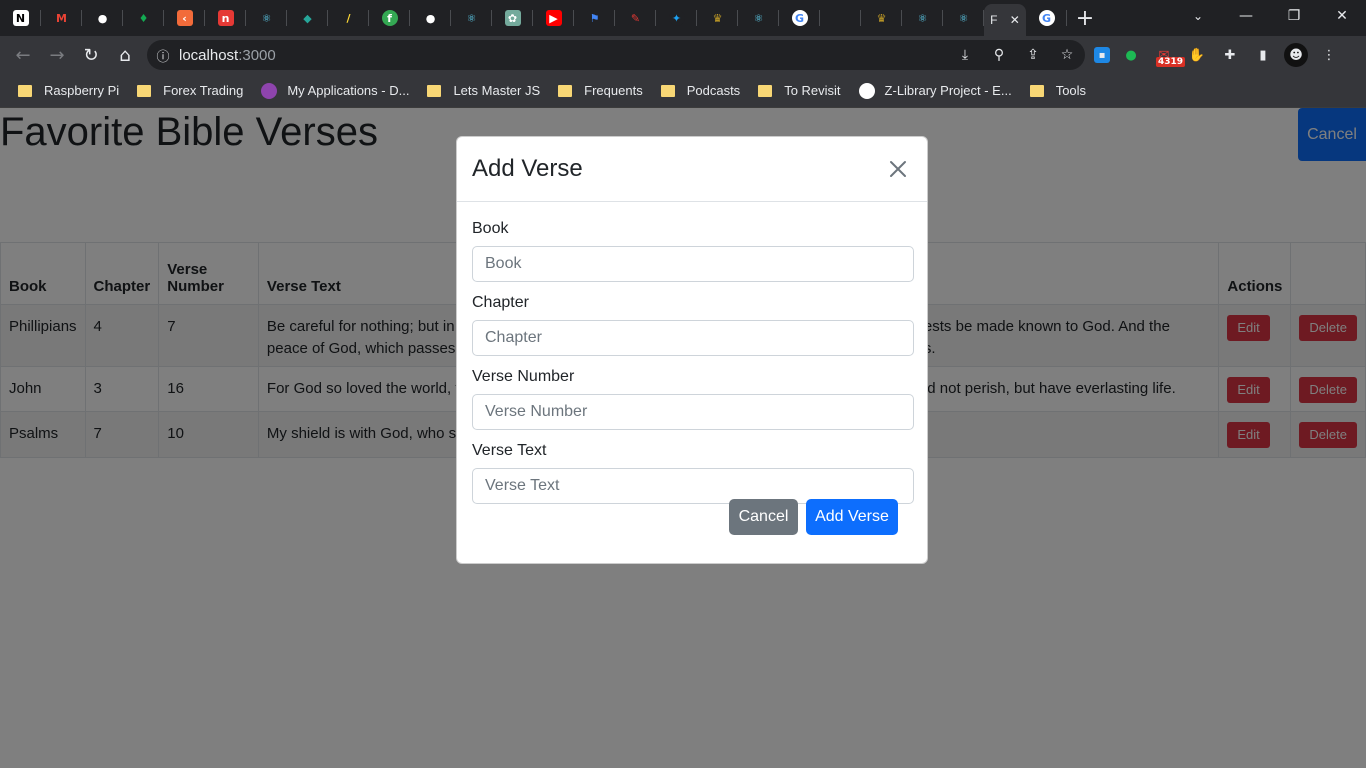  I want to click on modal-title: Add Verse, so click(527, 168).